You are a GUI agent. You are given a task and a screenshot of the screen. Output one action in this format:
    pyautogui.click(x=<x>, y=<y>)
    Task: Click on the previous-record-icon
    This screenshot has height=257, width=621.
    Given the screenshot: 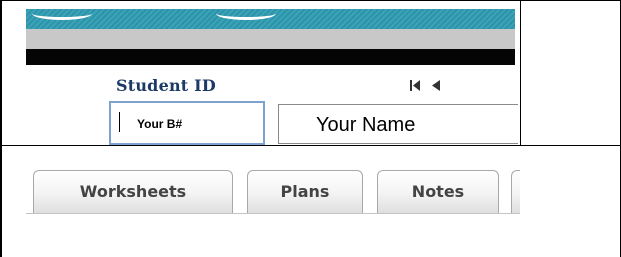 What is the action you would take?
    pyautogui.click(x=436, y=85)
    